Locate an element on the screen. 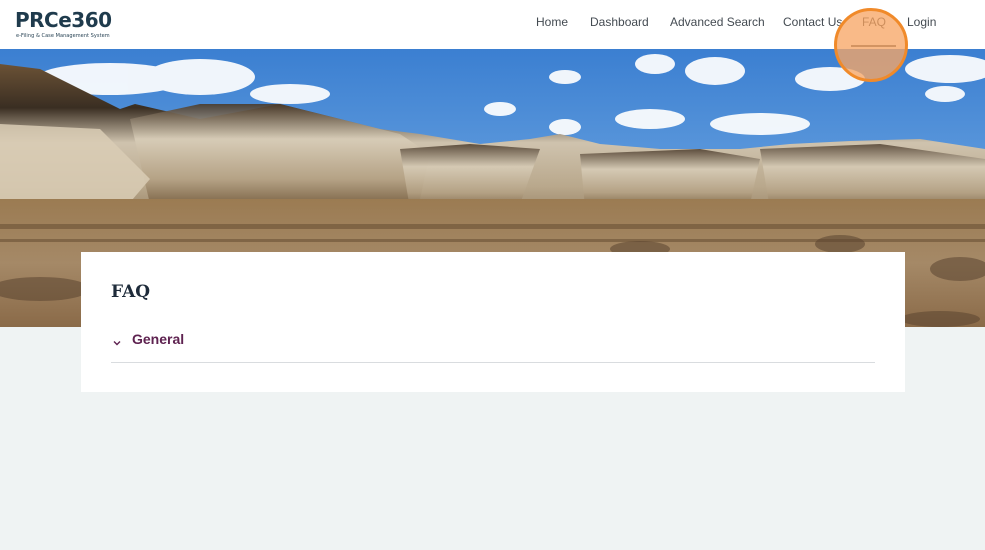 Image resolution: width=985 pixels, height=550 pixels. nav-contact-us: Contact Us is located at coordinates (812, 22).